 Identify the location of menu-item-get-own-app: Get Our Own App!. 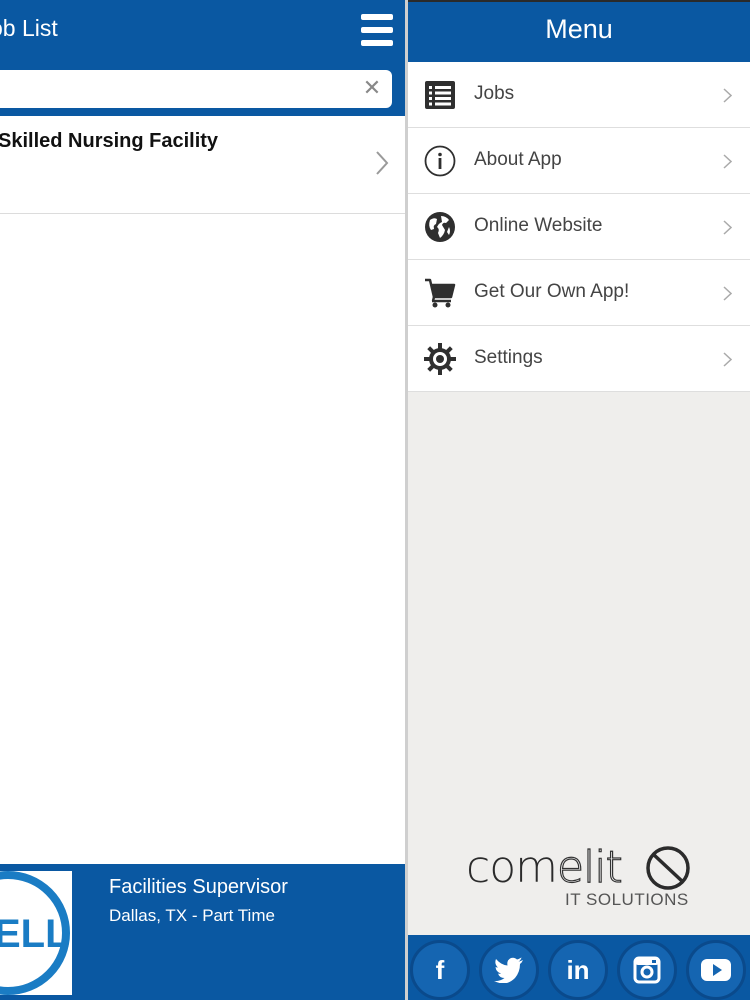
(579, 293).